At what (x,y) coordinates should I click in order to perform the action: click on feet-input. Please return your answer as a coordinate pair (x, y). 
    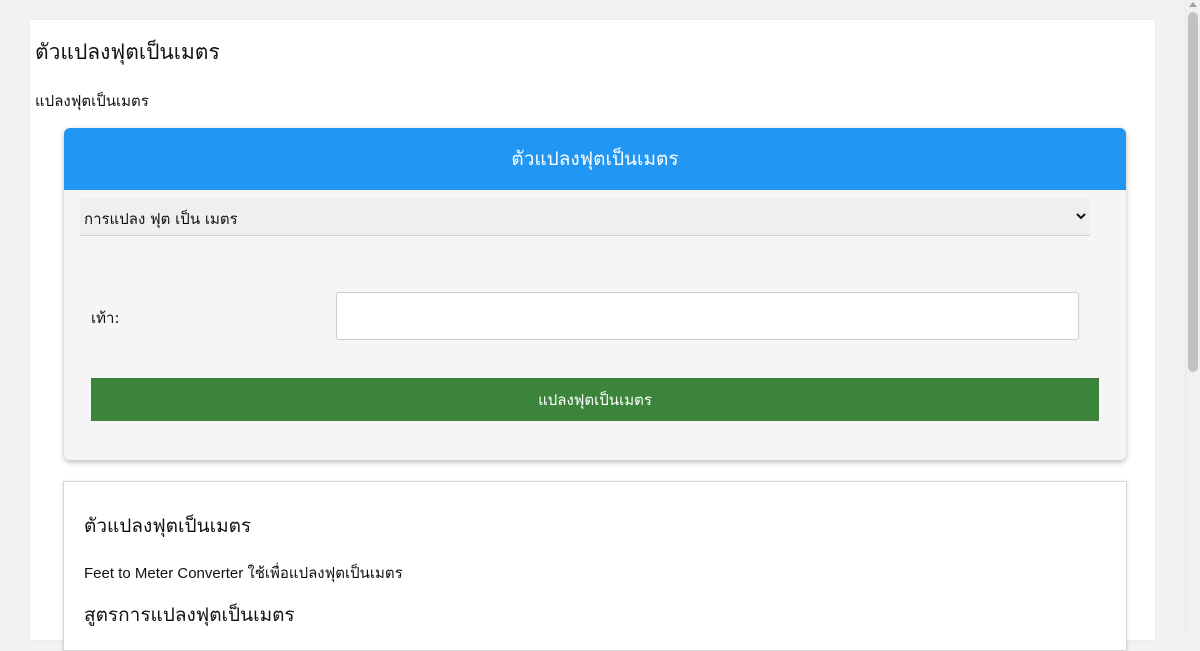
    Looking at the image, I should click on (707, 316).